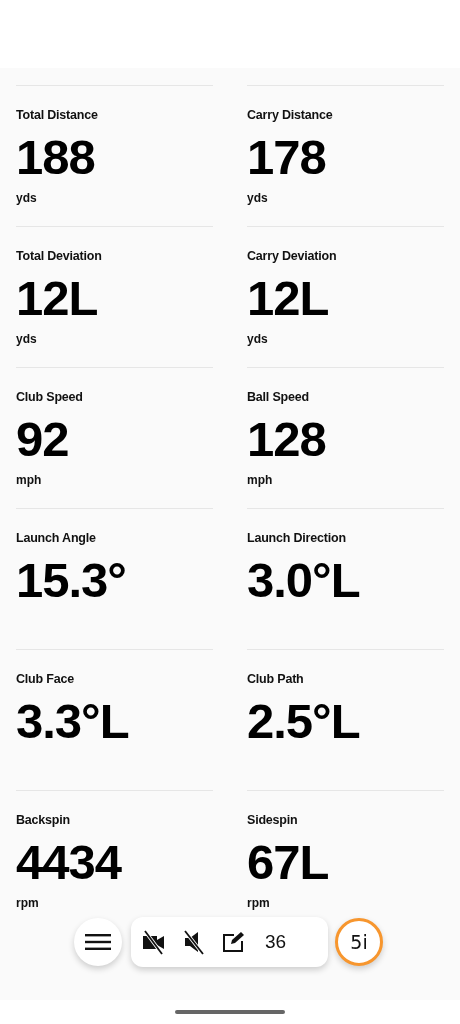 The height and width of the screenshot is (1024, 460). I want to click on metric-label: Sidespin, so click(272, 820).